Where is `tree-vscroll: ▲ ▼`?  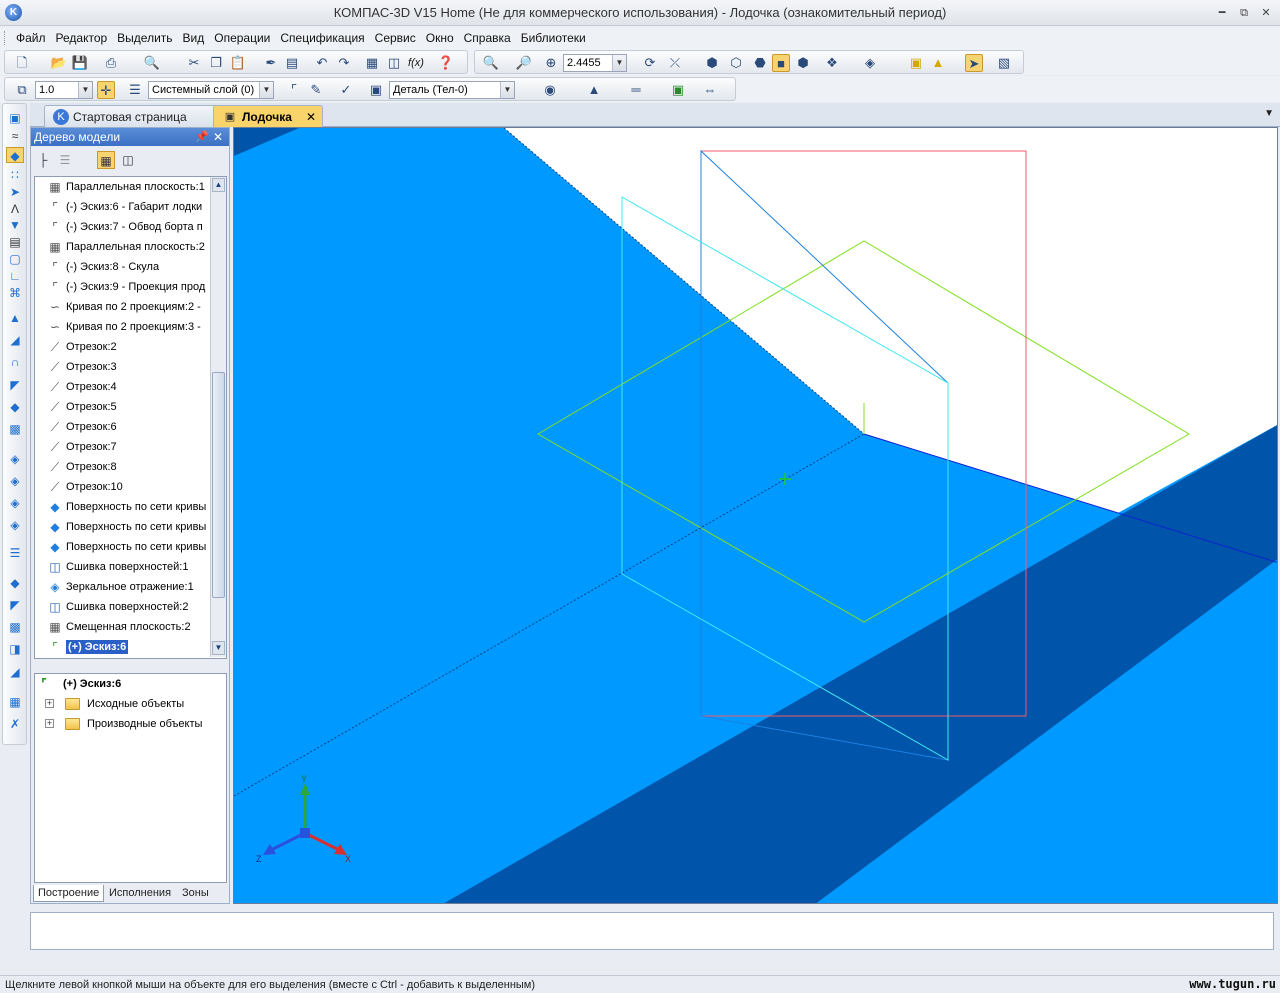 tree-vscroll: ▲ ▼ is located at coordinates (218, 417).